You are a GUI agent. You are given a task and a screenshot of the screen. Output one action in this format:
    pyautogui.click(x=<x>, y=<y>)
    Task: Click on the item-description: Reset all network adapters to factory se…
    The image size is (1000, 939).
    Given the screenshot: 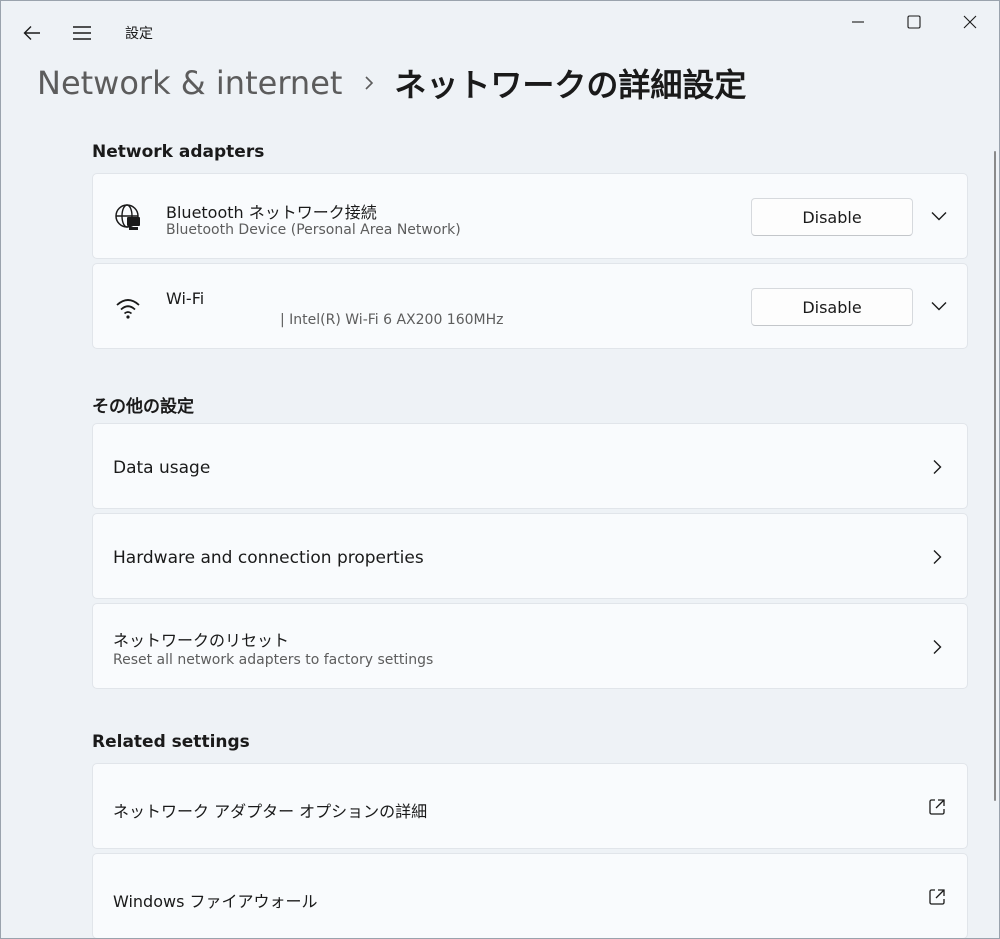 What is the action you would take?
    pyautogui.click(x=273, y=660)
    